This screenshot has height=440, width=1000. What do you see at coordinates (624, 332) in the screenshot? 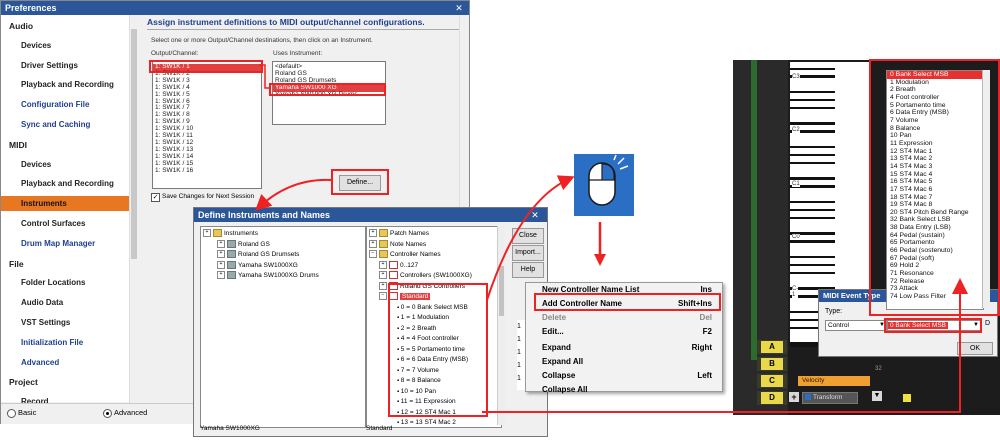
I see `context-menu-item: Edit... F2` at bounding box center [624, 332].